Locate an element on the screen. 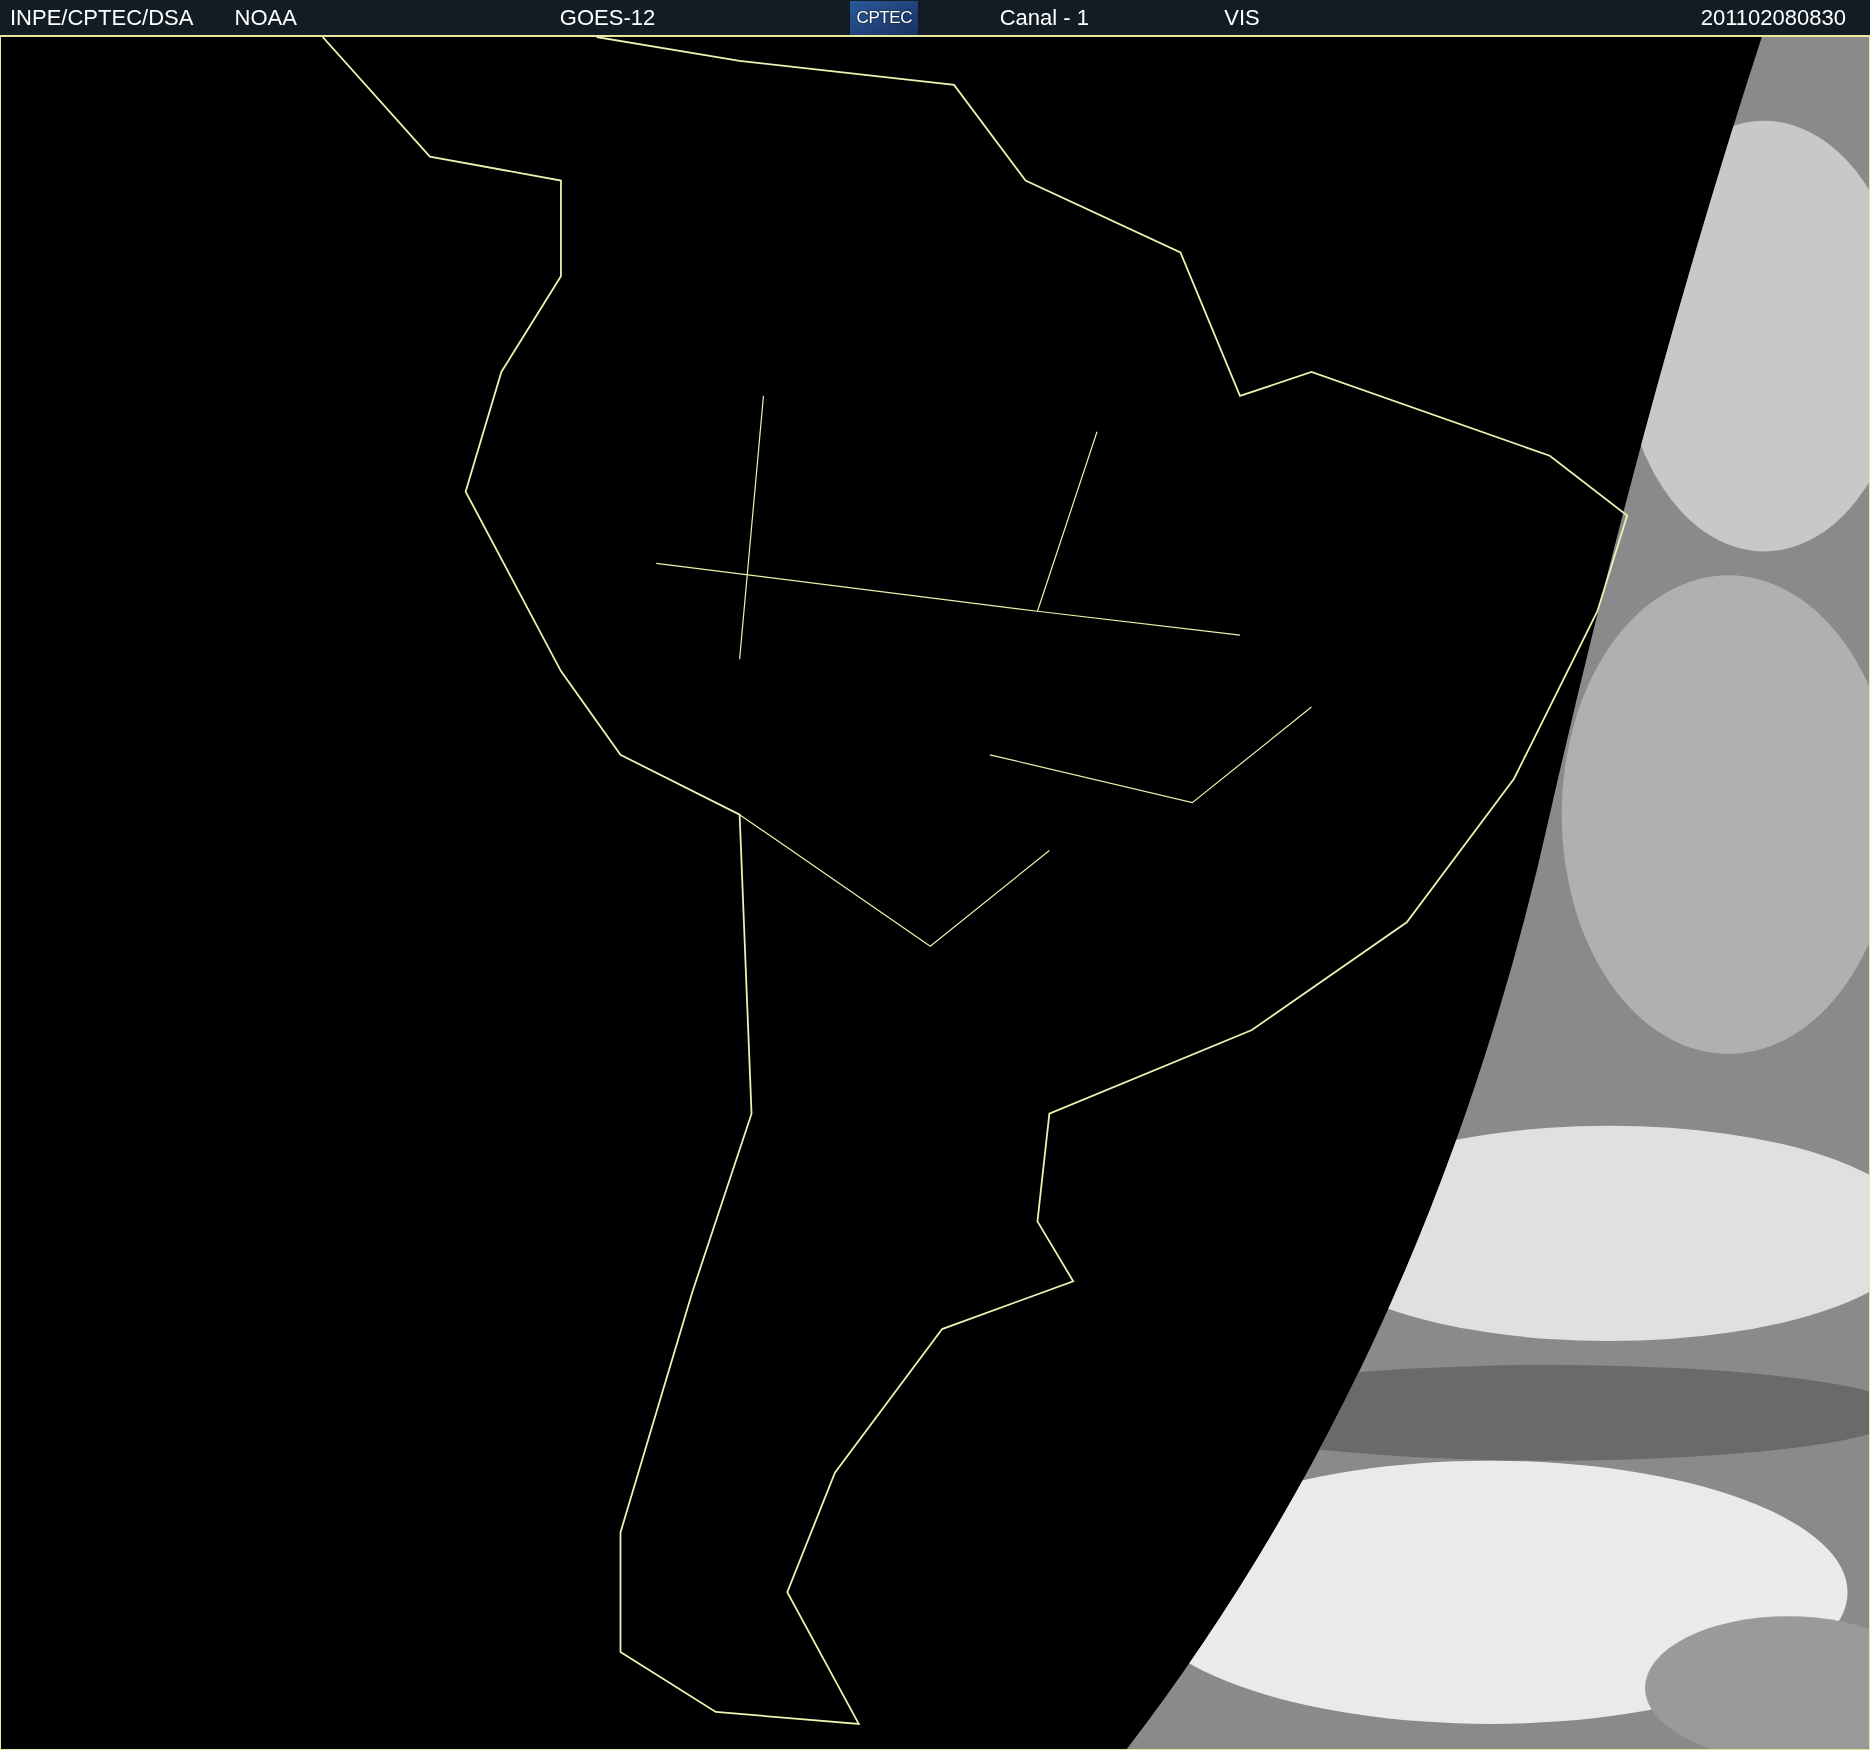 This screenshot has width=1870, height=1750. header-label: NOAA is located at coordinates (265, 18).